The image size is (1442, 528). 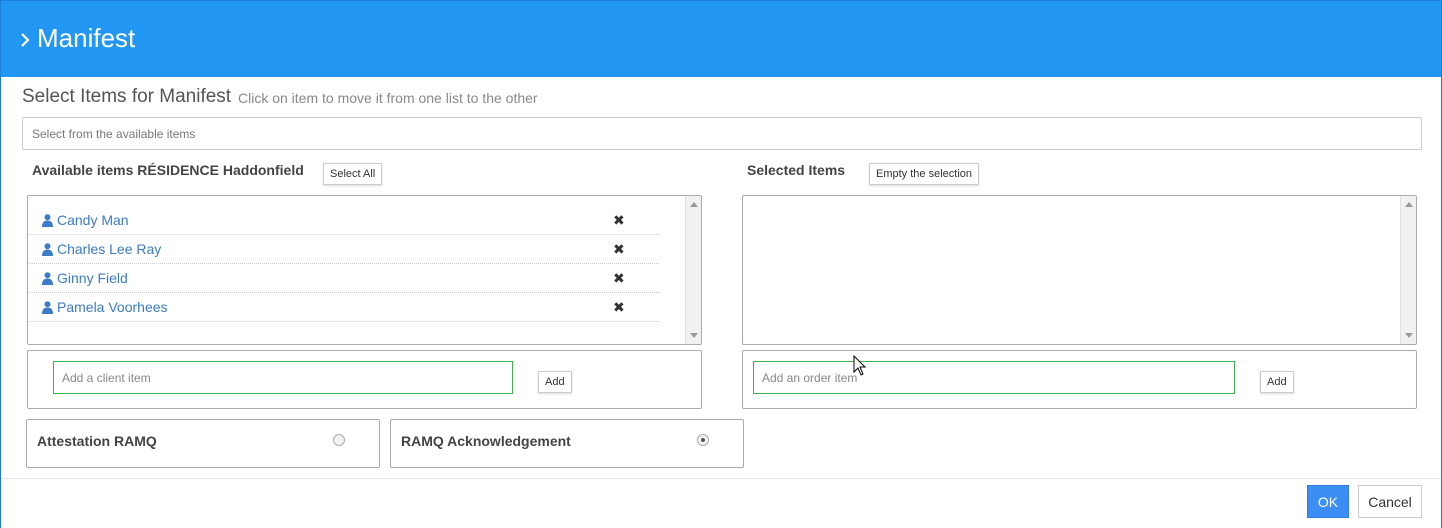 I want to click on list-item-name: Pamela Voorhees, so click(x=112, y=307).